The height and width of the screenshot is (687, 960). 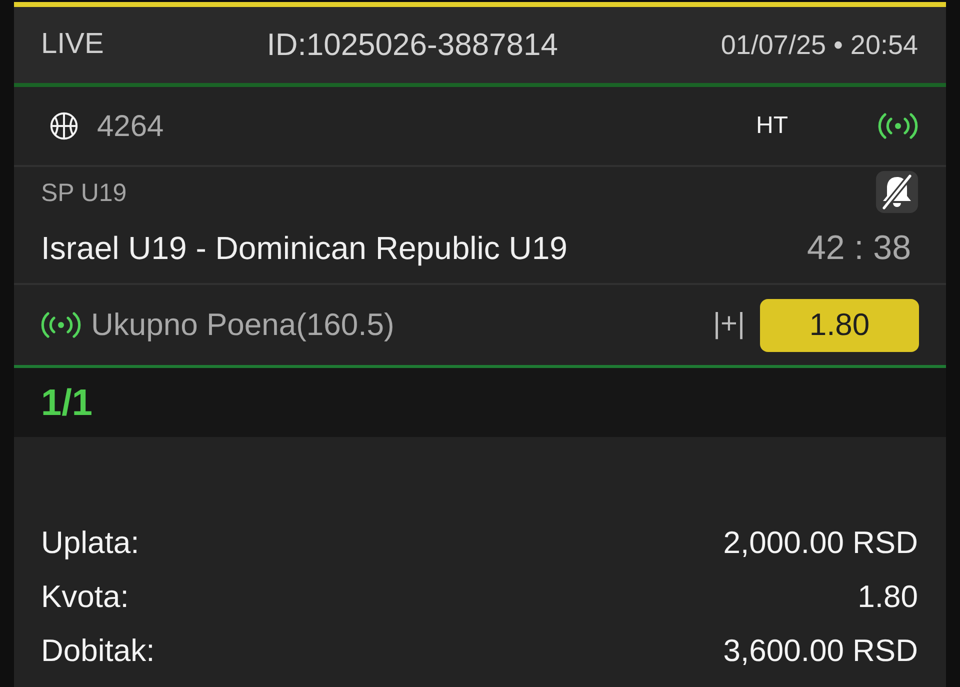 What do you see at coordinates (820, 543) in the screenshot?
I see `summary-value: 2,000.00 RSD` at bounding box center [820, 543].